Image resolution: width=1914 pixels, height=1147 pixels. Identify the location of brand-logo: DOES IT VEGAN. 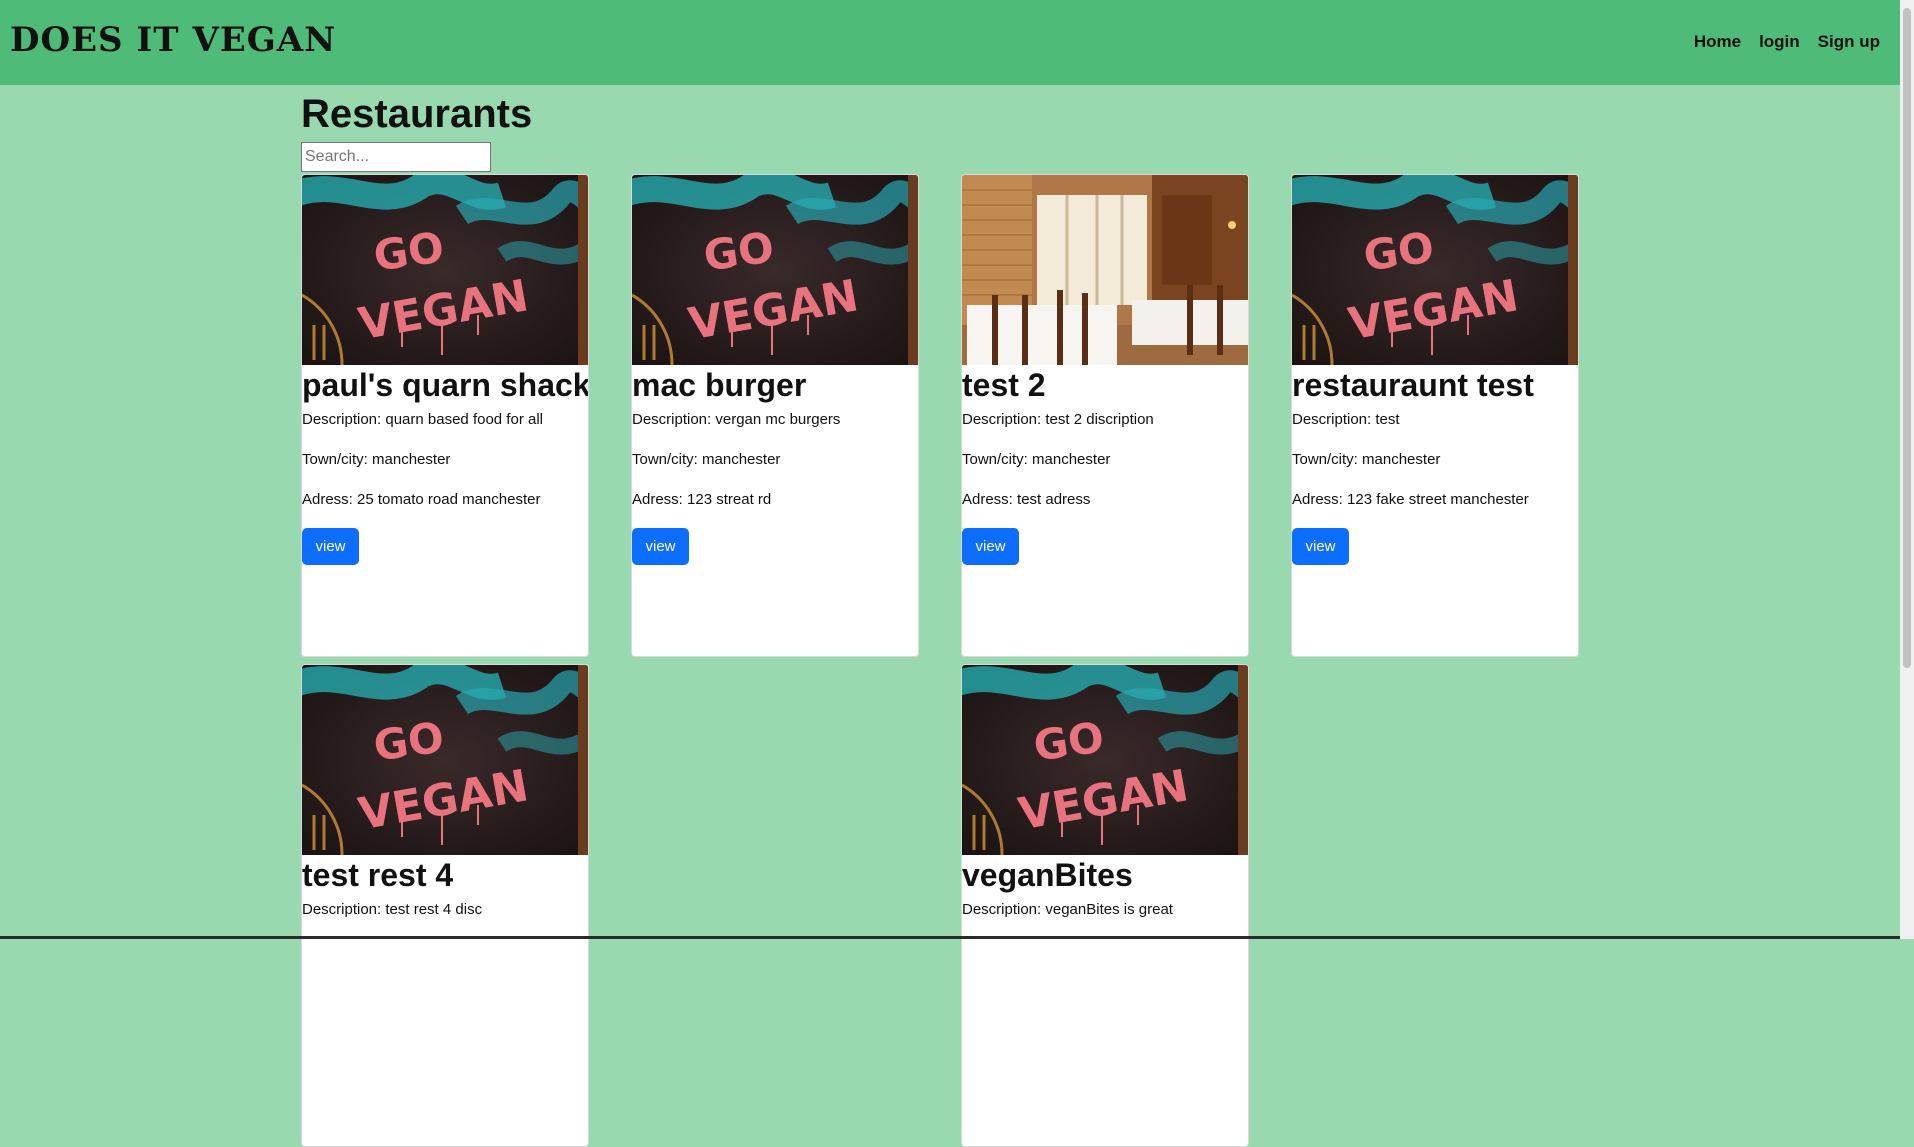
(173, 40).